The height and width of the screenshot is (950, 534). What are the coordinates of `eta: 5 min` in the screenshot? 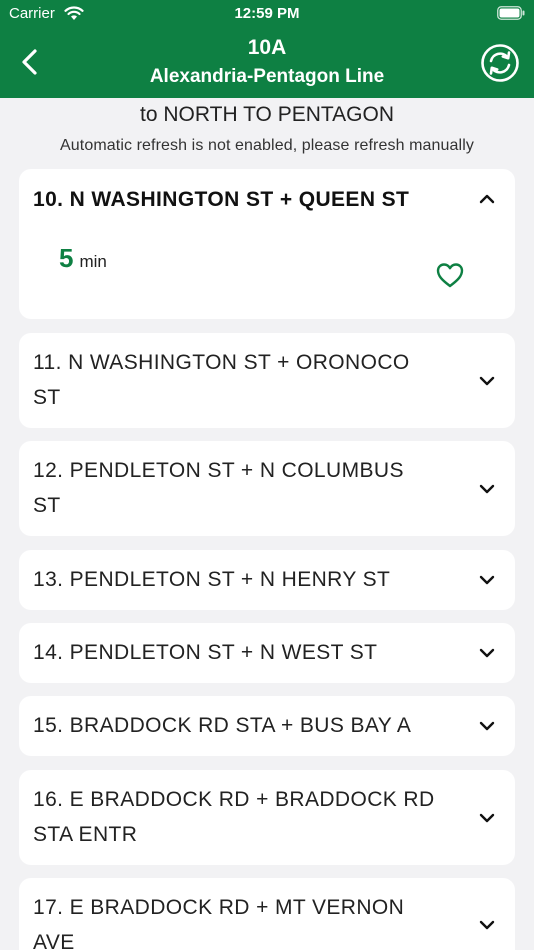 It's located at (83, 258).